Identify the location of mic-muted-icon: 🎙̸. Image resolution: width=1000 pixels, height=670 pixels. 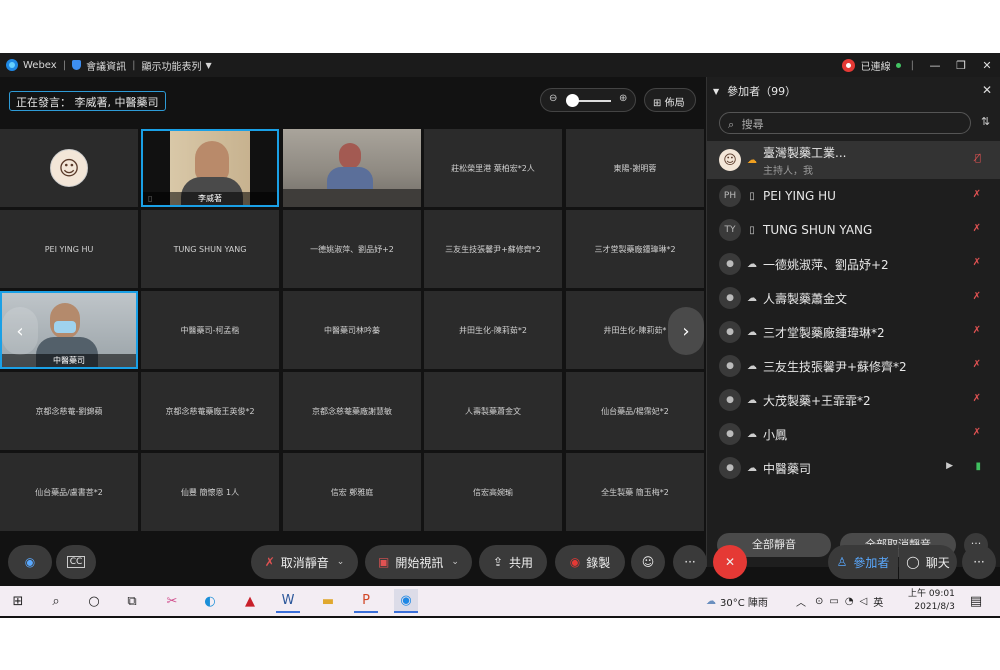
(978, 158).